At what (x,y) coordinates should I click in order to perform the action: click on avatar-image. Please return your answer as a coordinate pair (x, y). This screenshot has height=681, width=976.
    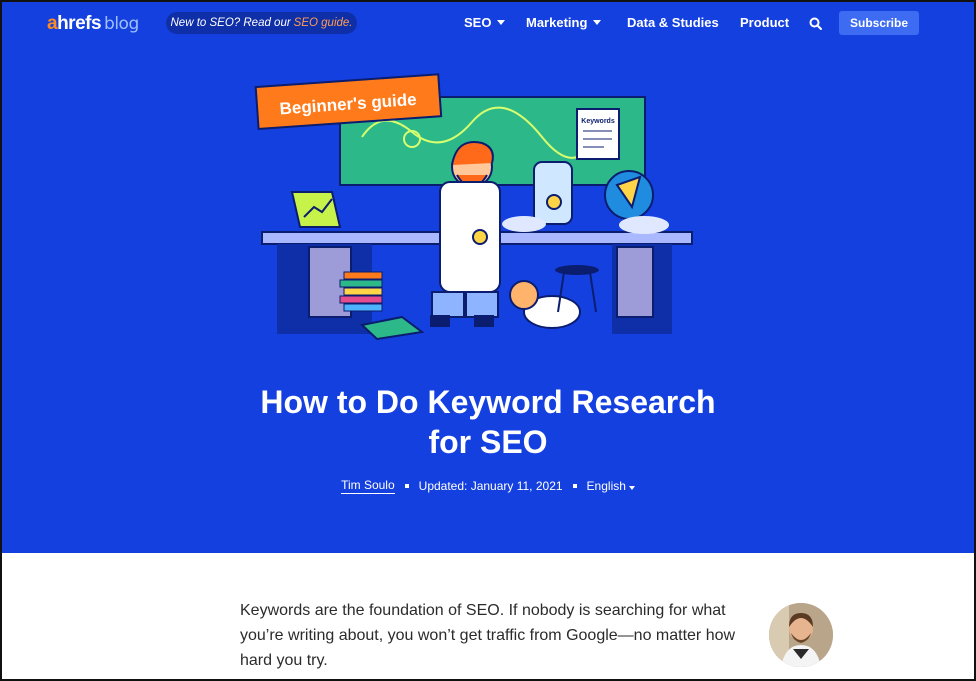
    Looking at the image, I should click on (801, 635).